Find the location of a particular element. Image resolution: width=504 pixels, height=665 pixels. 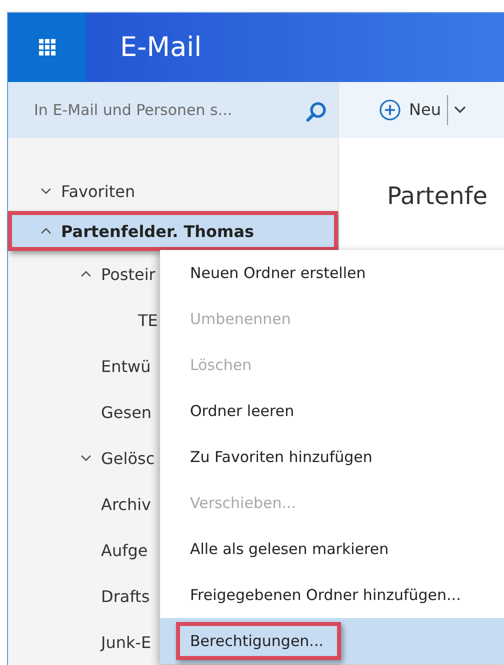

folder-heading: Partenfe is located at coordinates (438, 196).